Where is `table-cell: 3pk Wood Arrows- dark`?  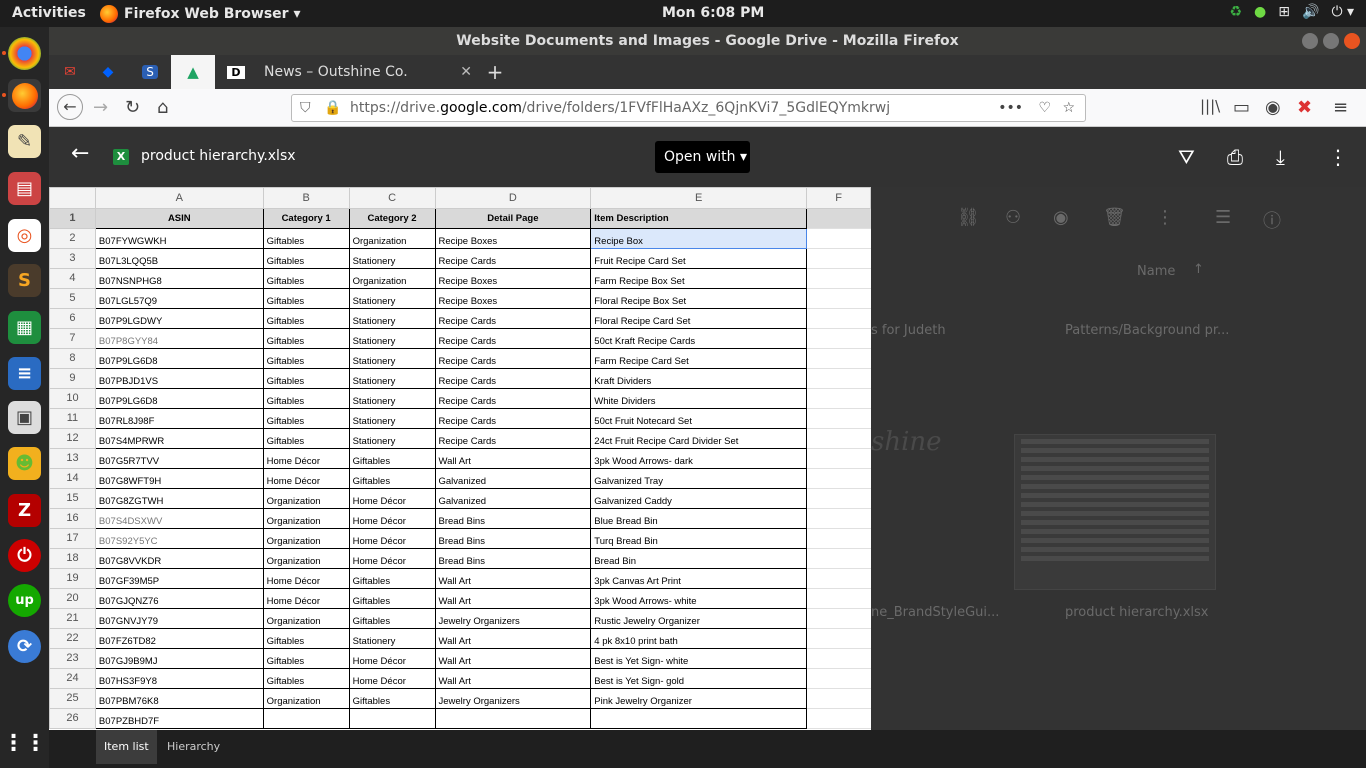 table-cell: 3pk Wood Arrows- dark is located at coordinates (699, 458).